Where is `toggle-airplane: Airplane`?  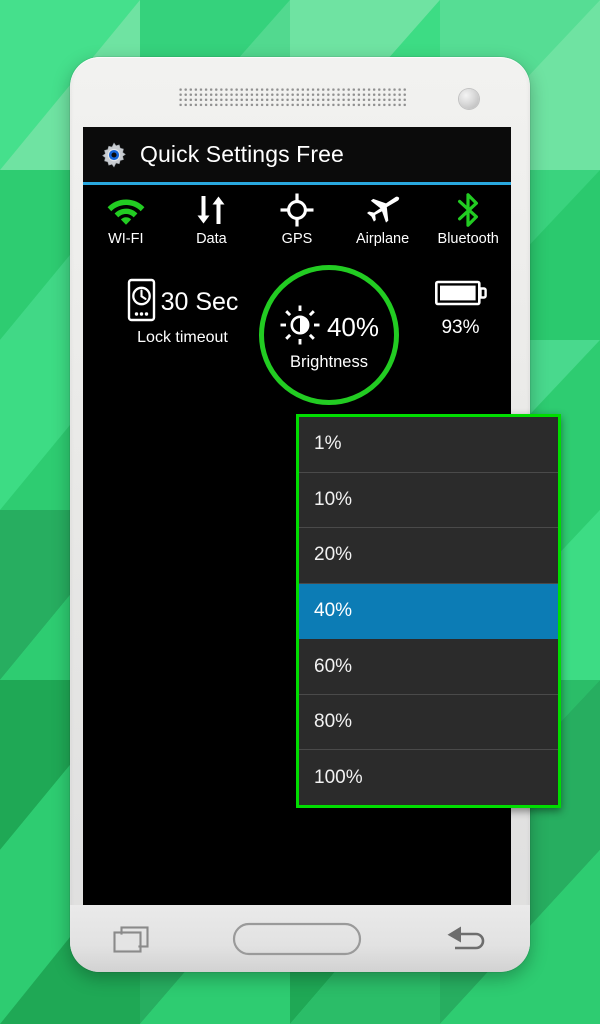 toggle-airplane: Airplane is located at coordinates (383, 224).